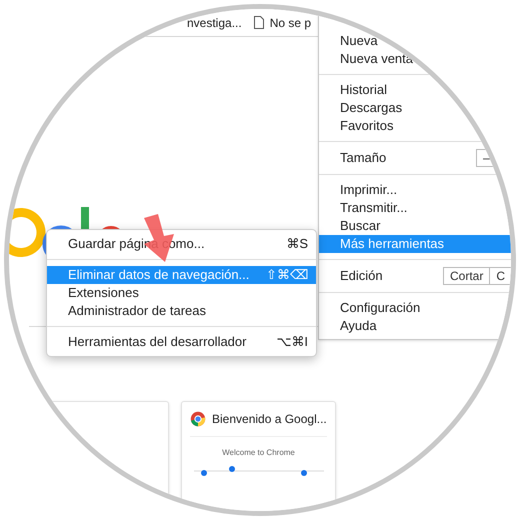 The height and width of the screenshot is (520, 520). I want to click on menu-item: Nueva, so click(415, 41).